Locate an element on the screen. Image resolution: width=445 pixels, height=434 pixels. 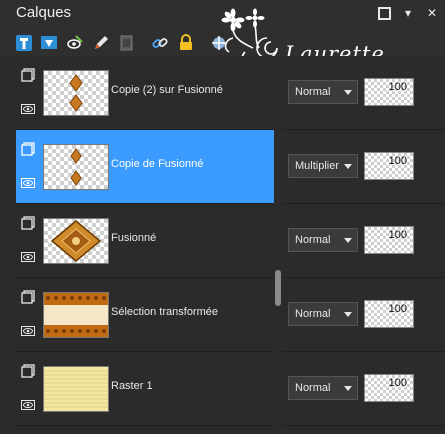
lock-icon is located at coordinates (186, 43).